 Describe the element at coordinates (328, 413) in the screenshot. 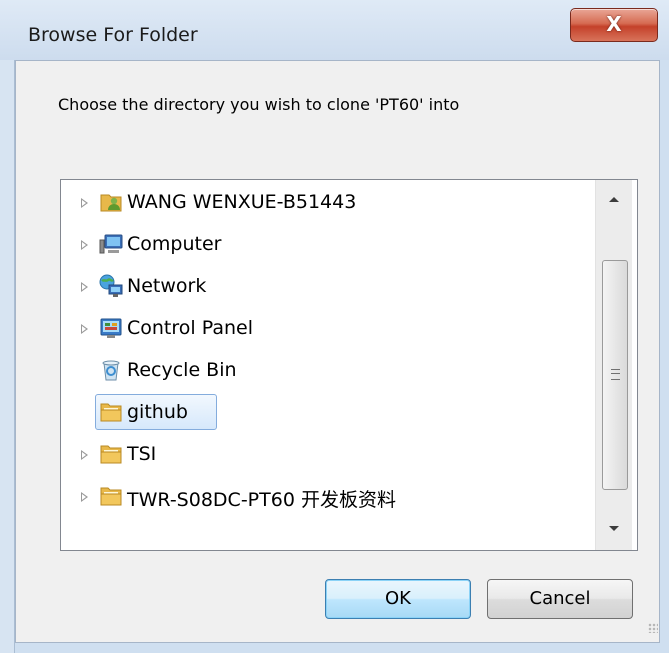

I see `tree-item-github: github` at that location.